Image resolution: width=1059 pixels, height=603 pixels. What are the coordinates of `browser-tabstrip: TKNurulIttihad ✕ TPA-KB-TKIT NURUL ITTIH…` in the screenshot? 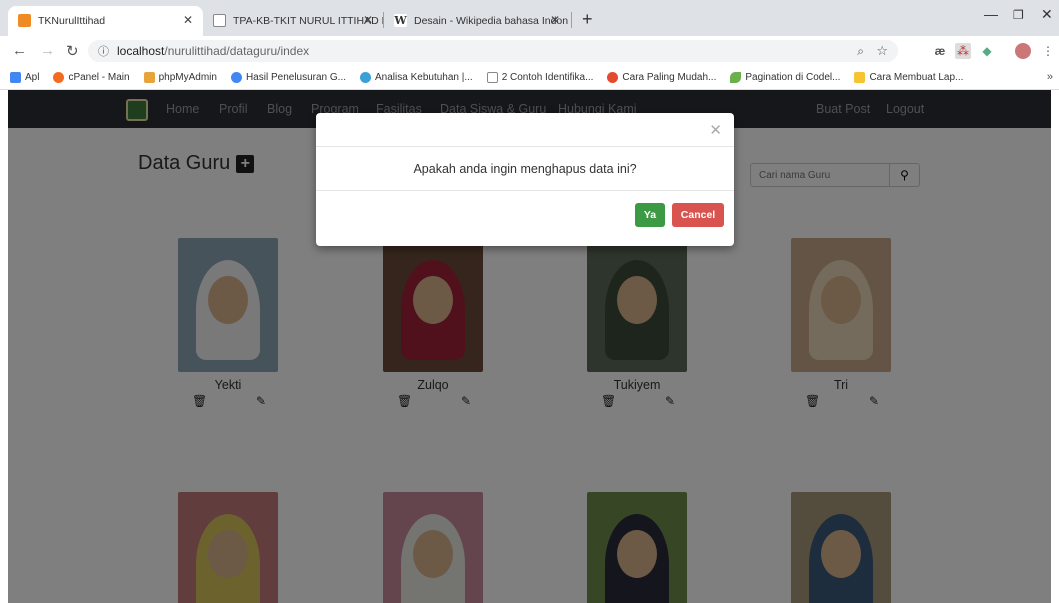 It's located at (529, 18).